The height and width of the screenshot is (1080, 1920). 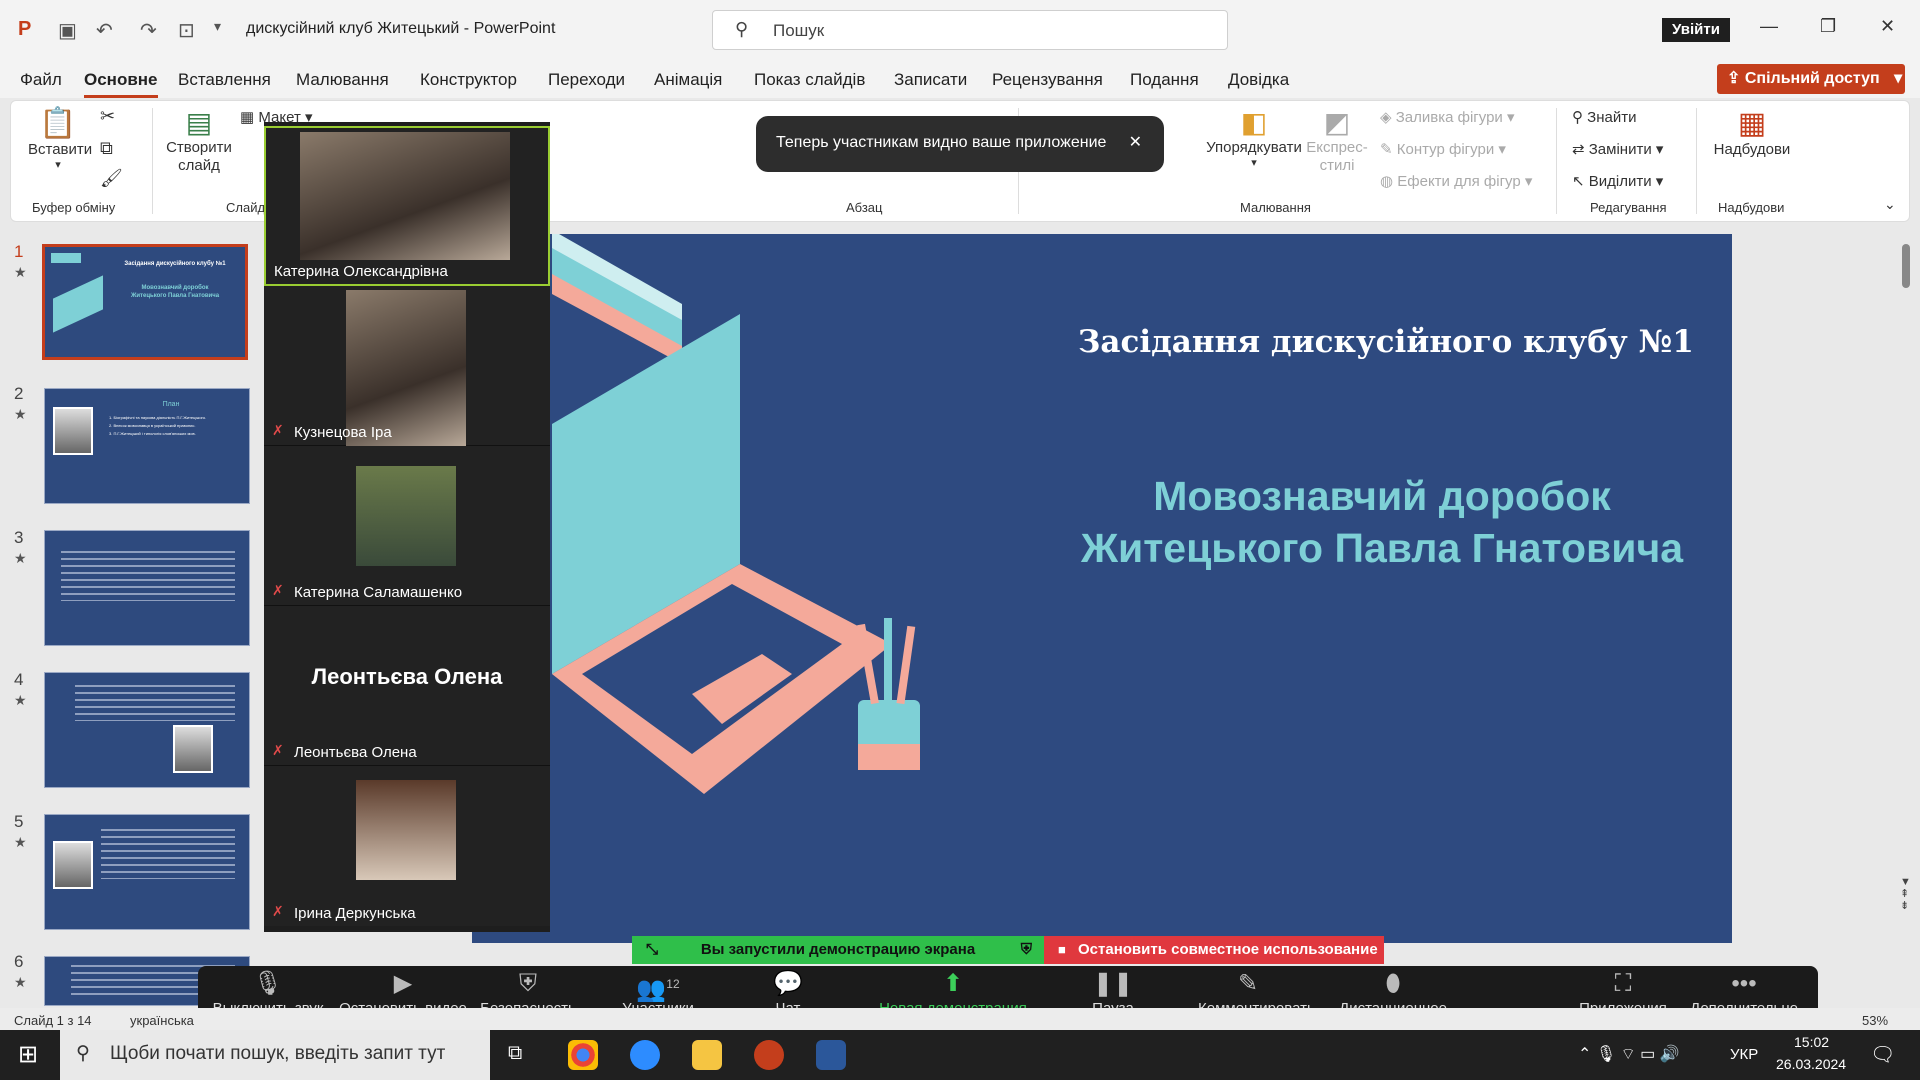 What do you see at coordinates (1811, 1042) in the screenshot?
I see `clock-time: 15:02` at bounding box center [1811, 1042].